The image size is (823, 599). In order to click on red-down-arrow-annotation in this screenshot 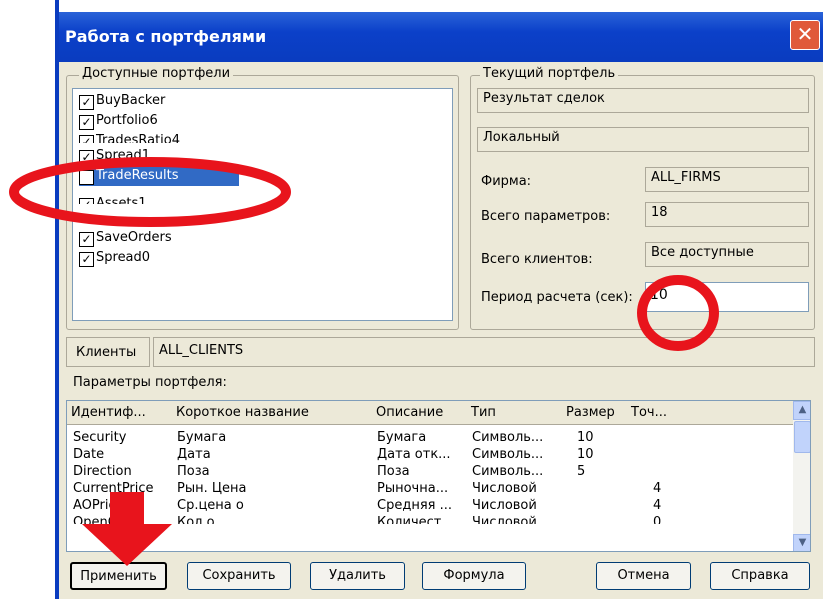, I will do `click(127, 529)`.